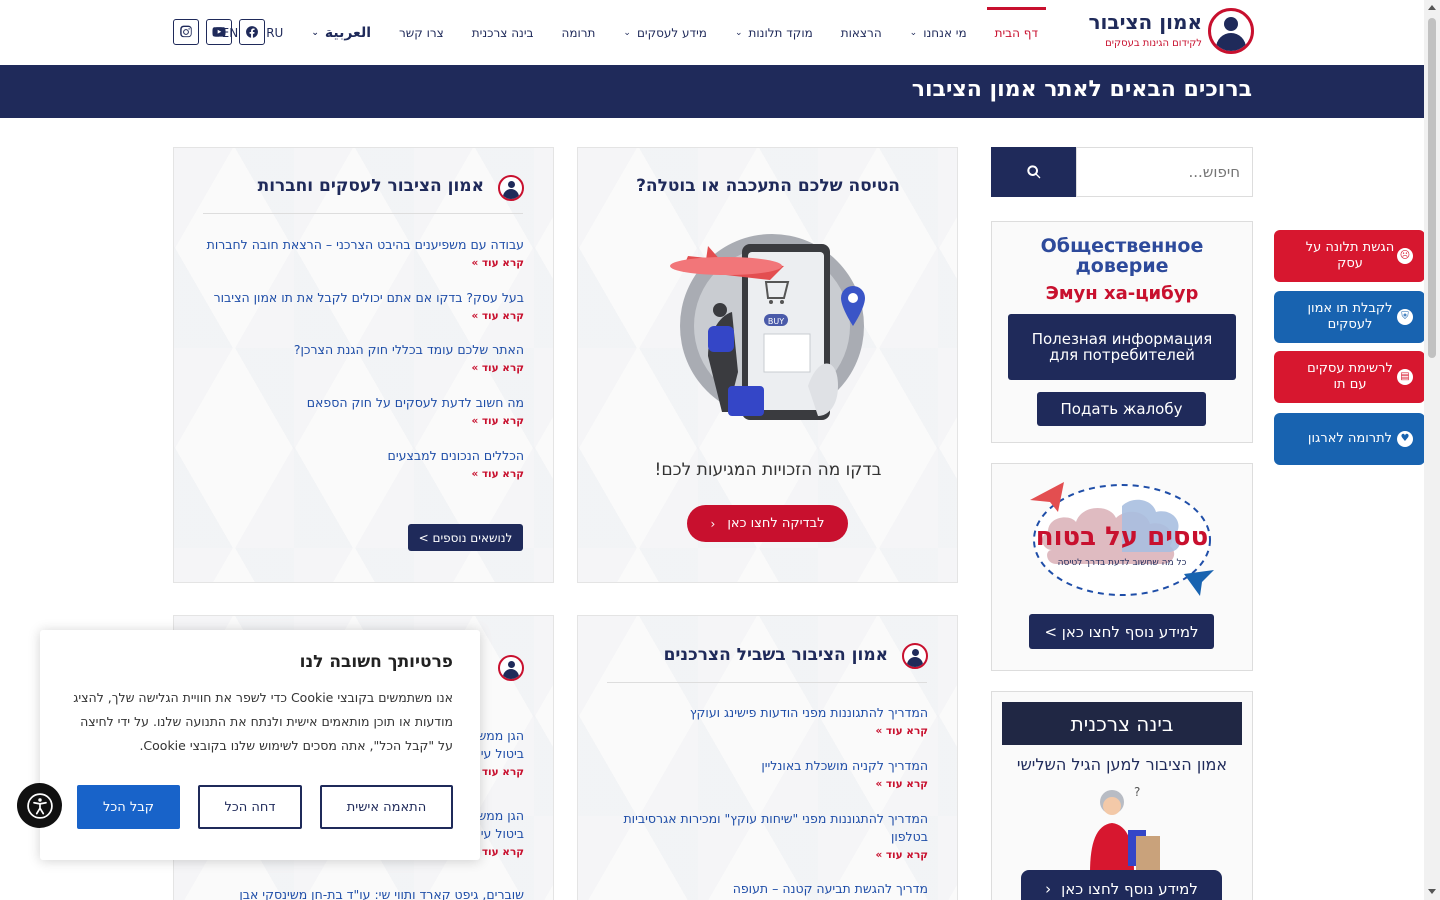  I want to click on youtube-icon, so click(219, 32).